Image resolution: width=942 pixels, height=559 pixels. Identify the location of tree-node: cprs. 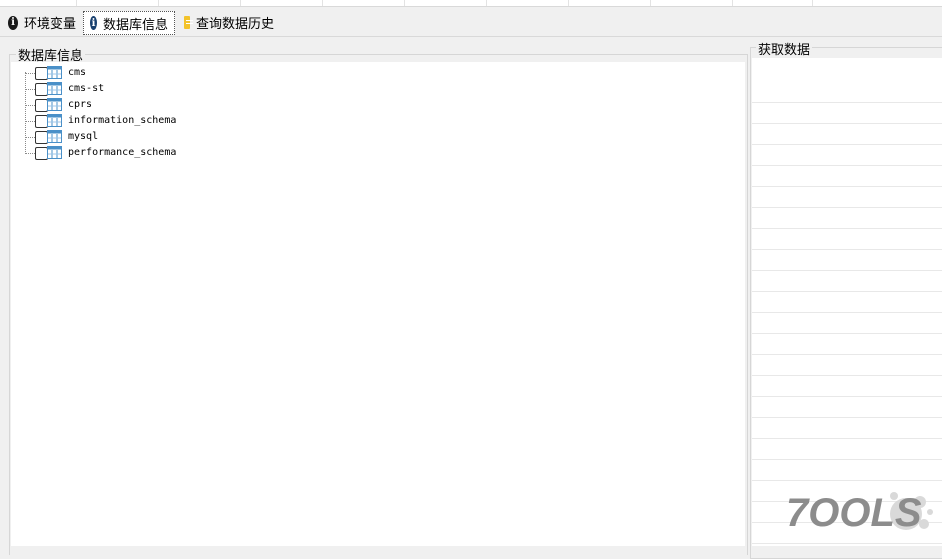
(161, 105).